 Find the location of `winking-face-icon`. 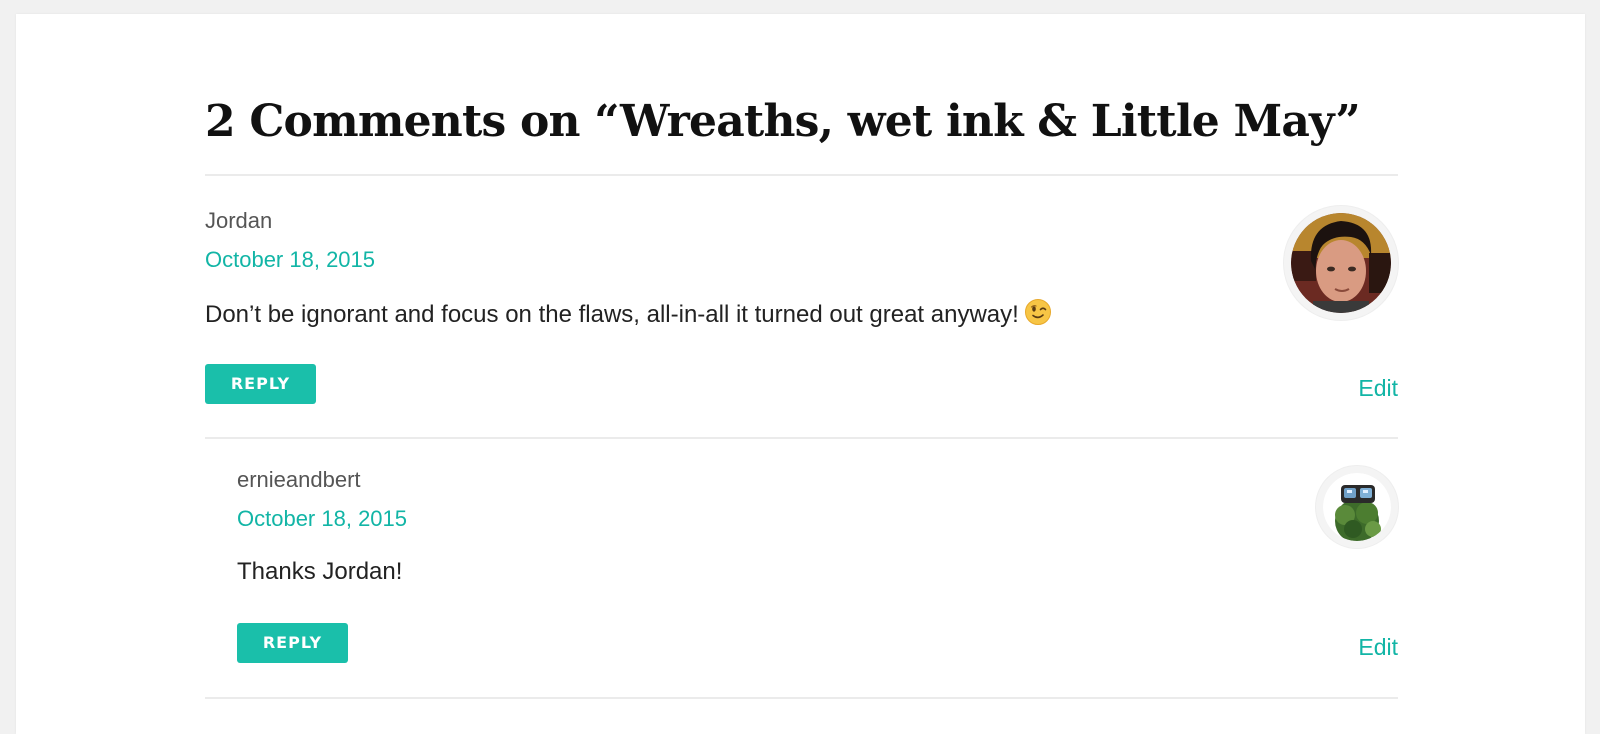

winking-face-icon is located at coordinates (1037, 312).